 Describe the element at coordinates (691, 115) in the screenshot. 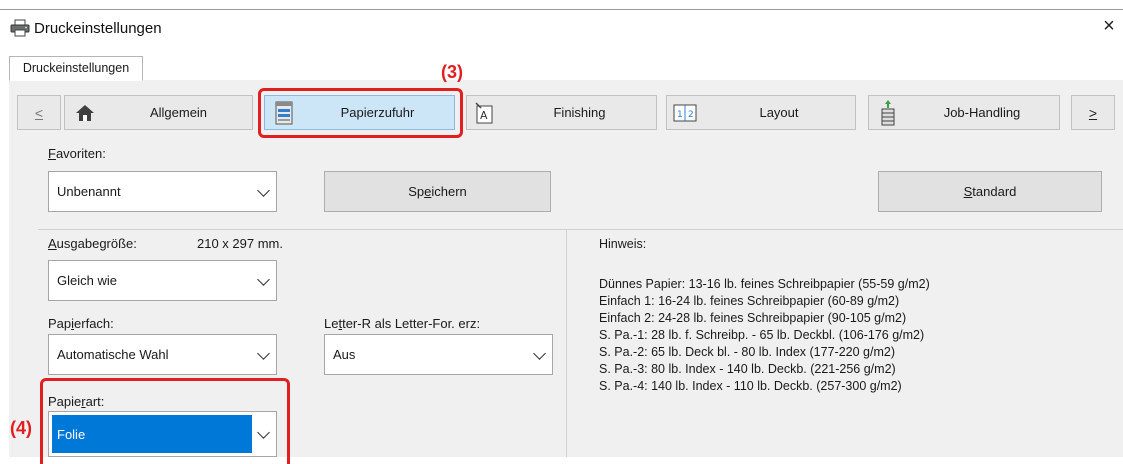

I see `svg-text: 2` at that location.